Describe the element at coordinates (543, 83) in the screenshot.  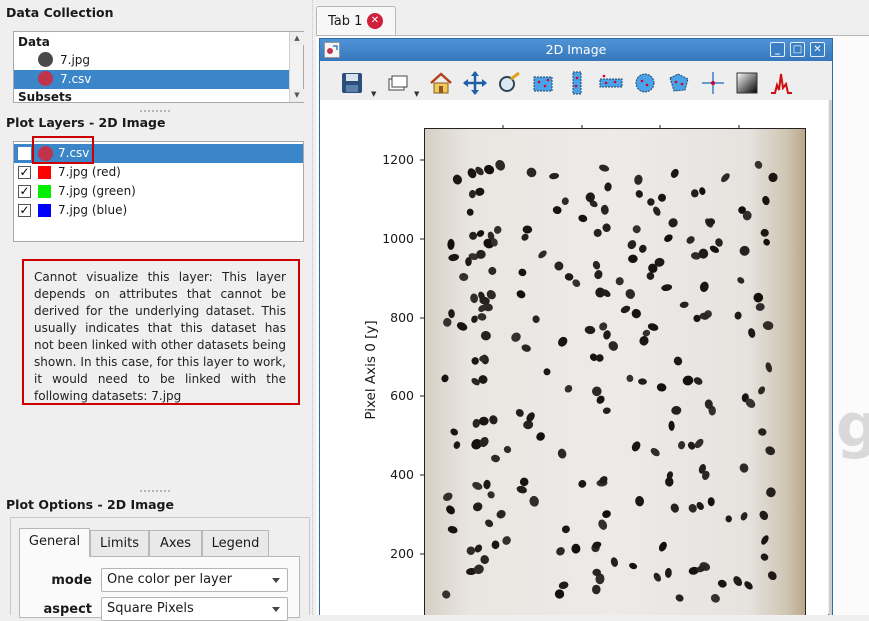
I see `rectangle-select-icon` at that location.